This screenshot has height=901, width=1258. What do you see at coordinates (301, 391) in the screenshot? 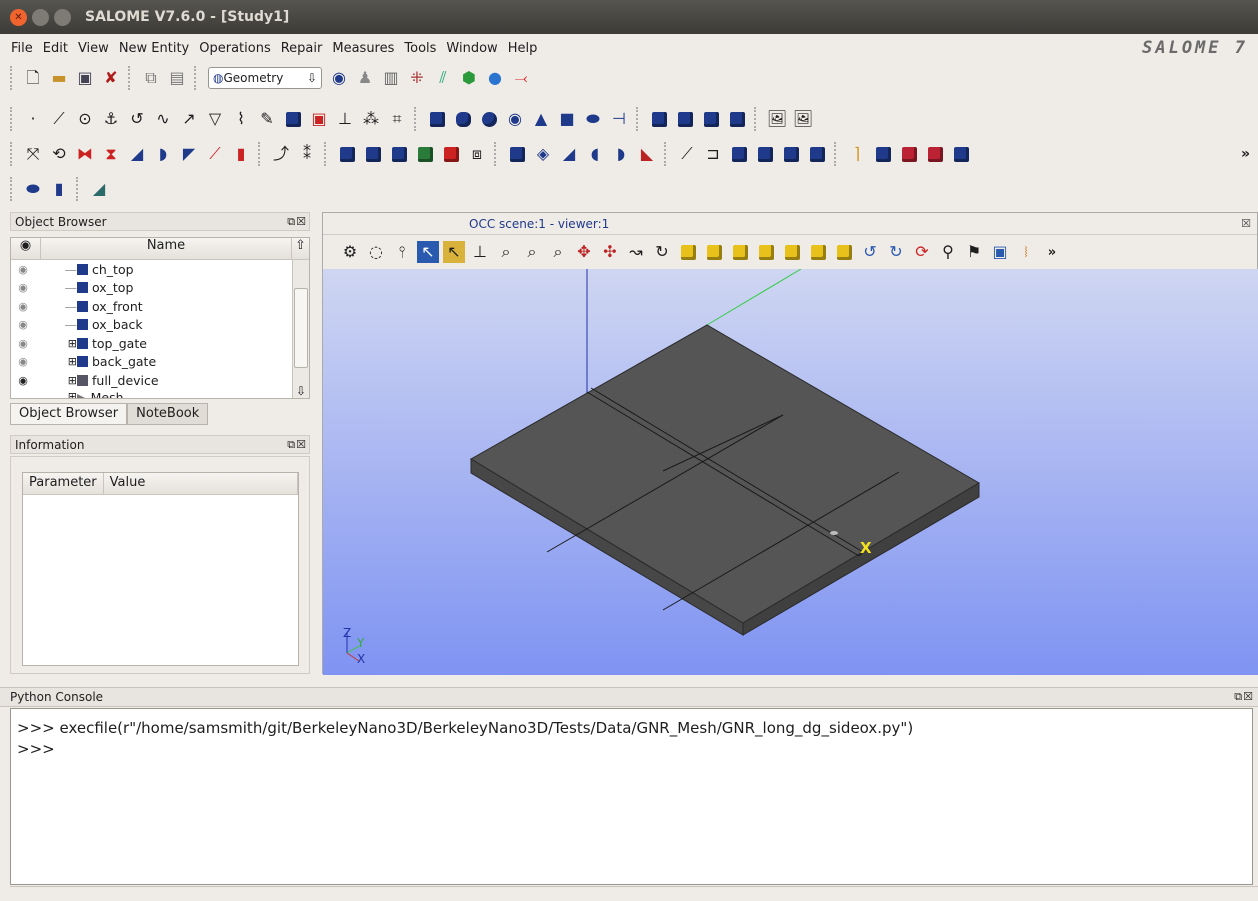
I see `scroll-down-icon: ⇩` at bounding box center [301, 391].